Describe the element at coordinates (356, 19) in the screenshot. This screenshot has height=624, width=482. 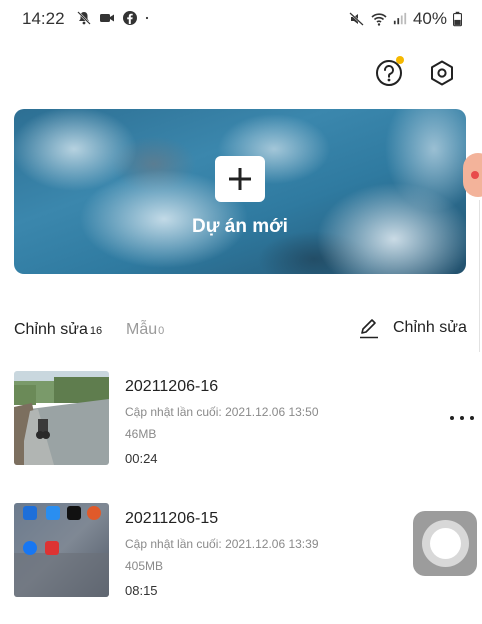
I see `mute-icon` at that location.